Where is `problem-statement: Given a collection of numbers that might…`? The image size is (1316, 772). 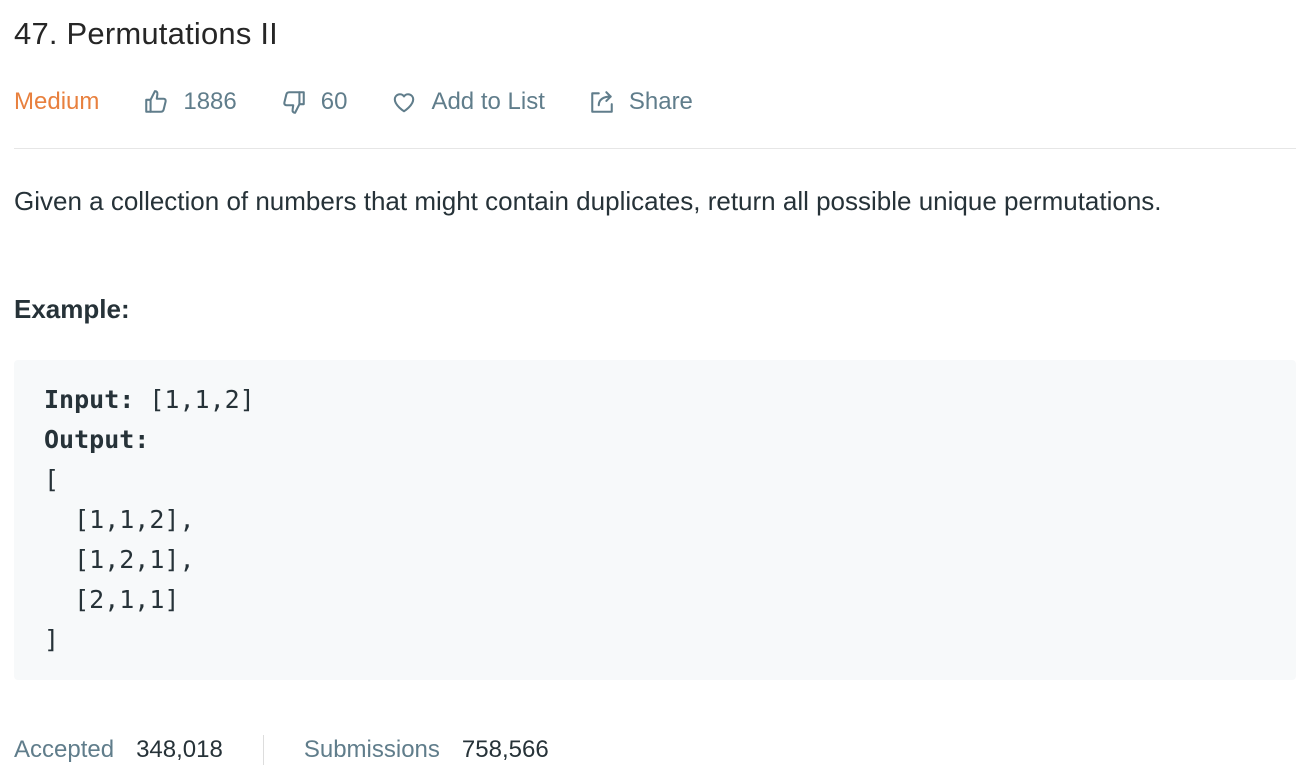
problem-statement: Given a collection of numbers that might… is located at coordinates (588, 201).